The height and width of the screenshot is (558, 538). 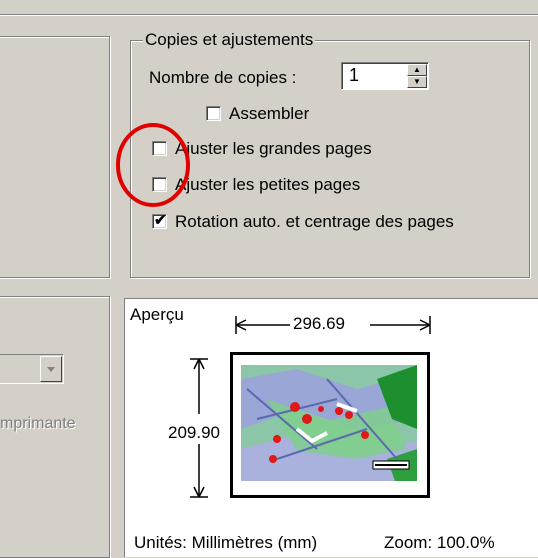 I want to click on height-value: 209.90, so click(x=194, y=433).